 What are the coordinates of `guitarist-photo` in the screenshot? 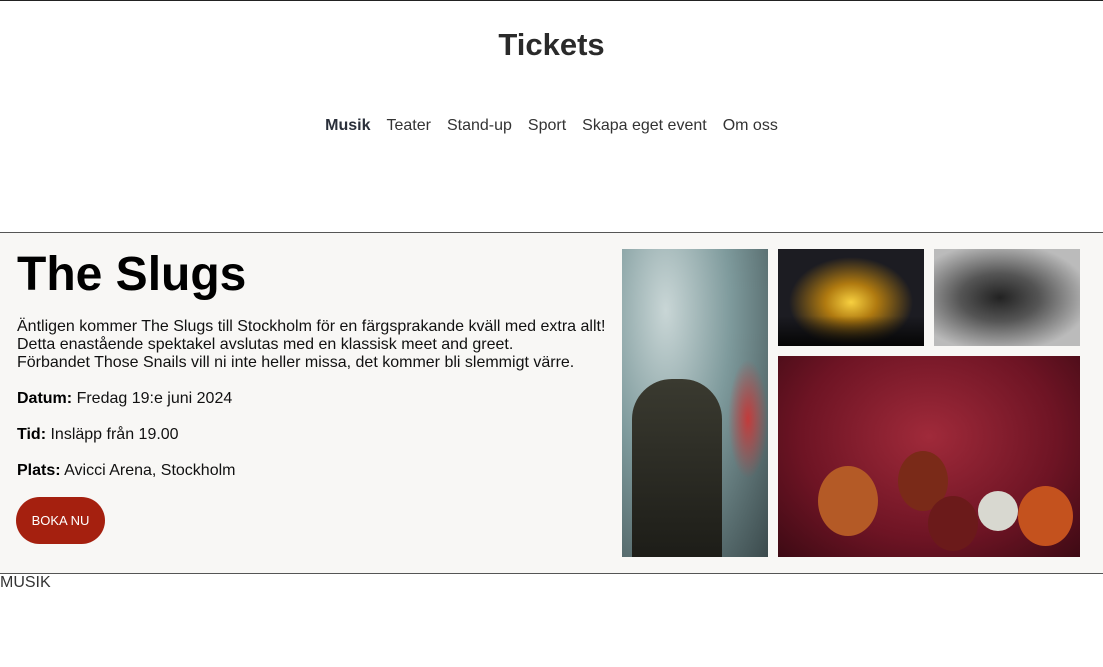 It's located at (1007, 297).